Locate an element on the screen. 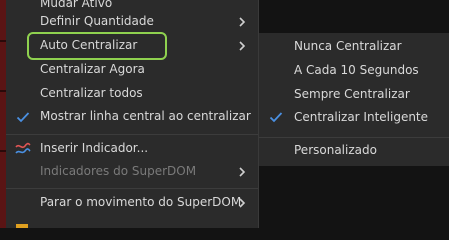 Image resolution: width=449 pixels, height=240 pixels. menu-item-label: Indicadores do SuperDOM is located at coordinates (118, 171).